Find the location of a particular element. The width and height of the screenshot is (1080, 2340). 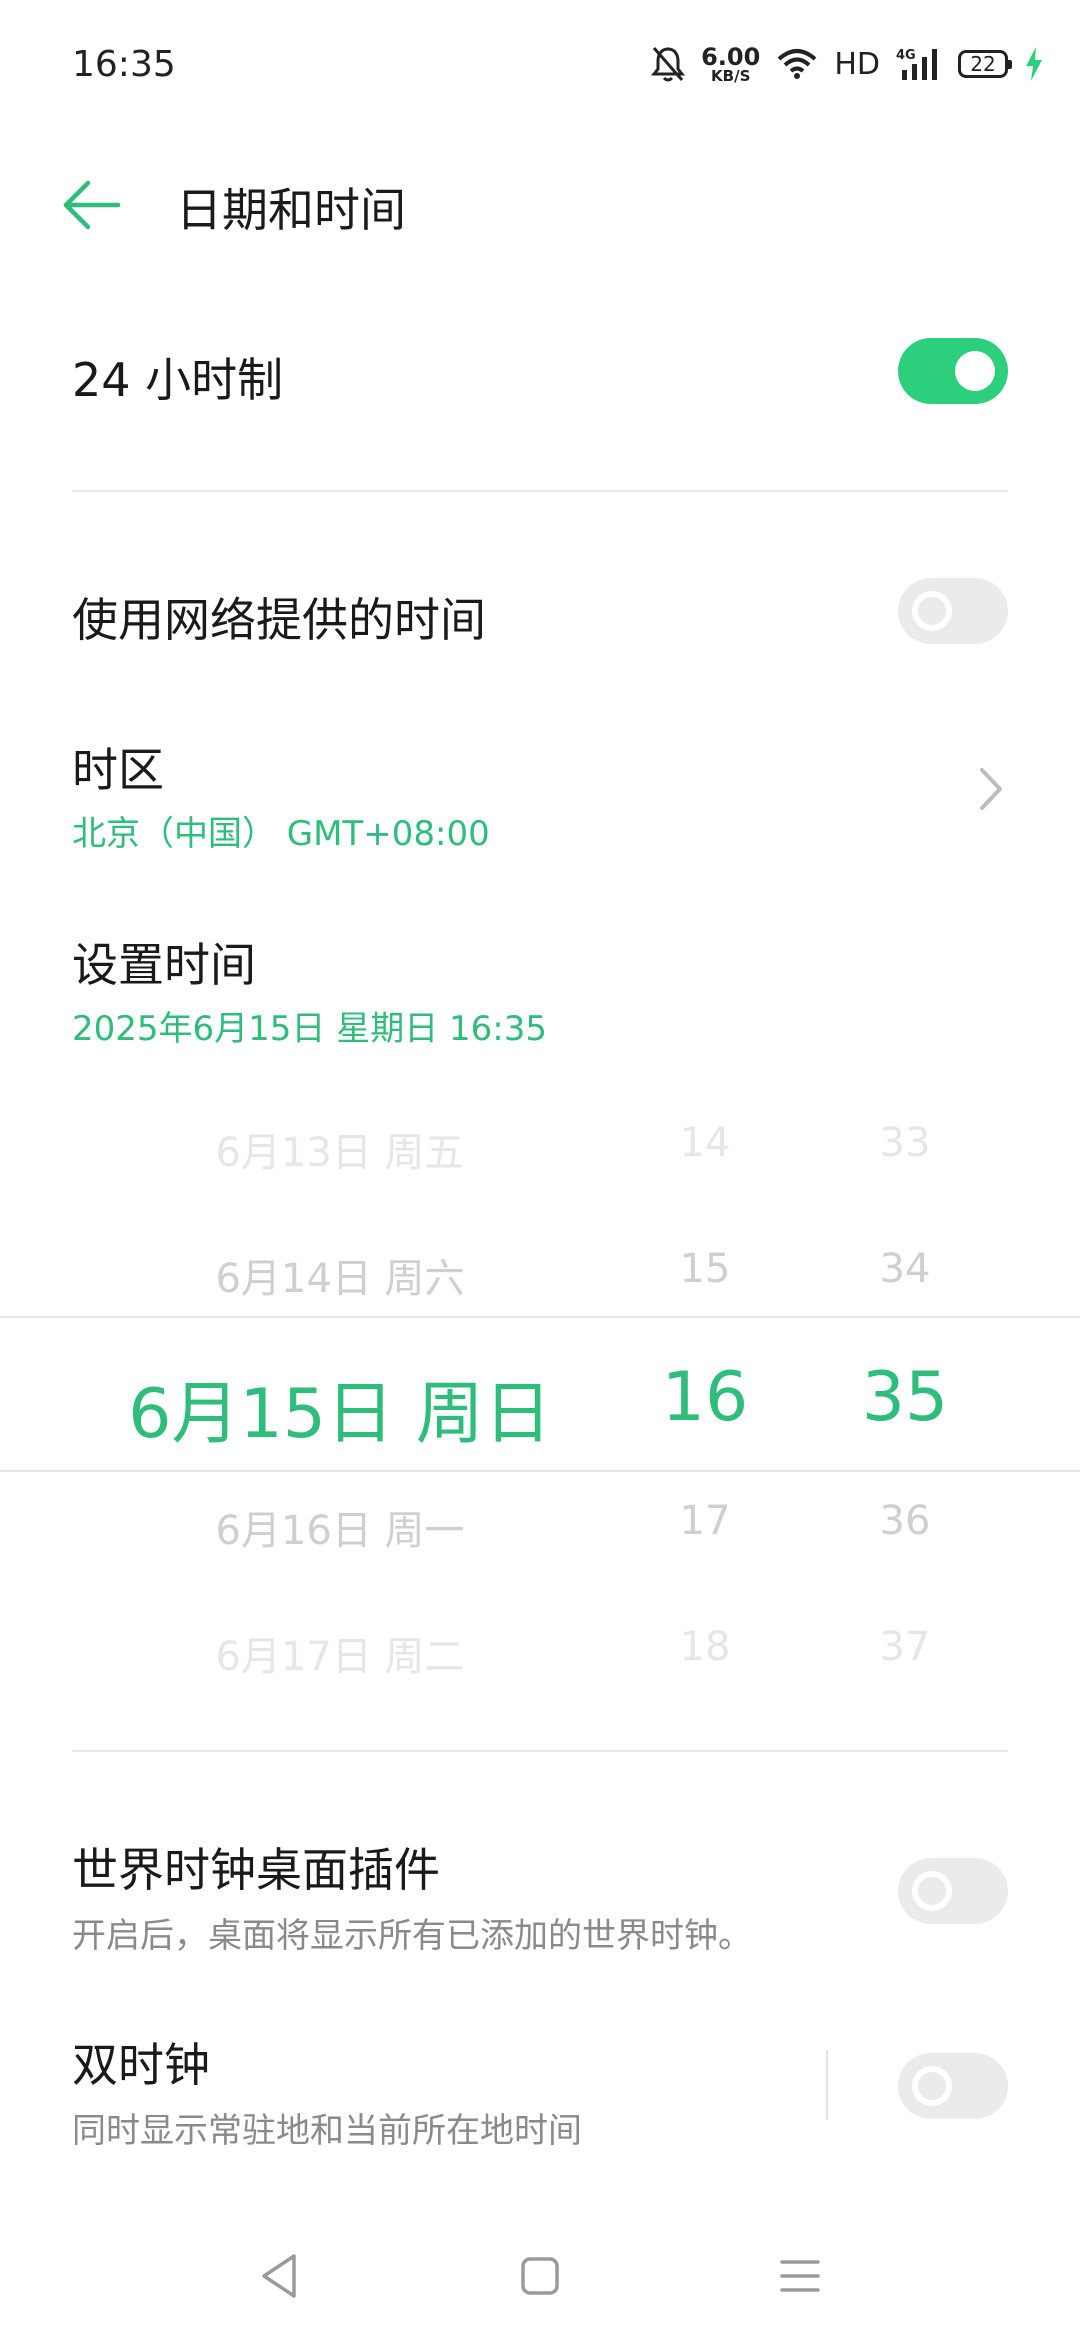

picker-hour-item: 18 is located at coordinates (705, 1647).